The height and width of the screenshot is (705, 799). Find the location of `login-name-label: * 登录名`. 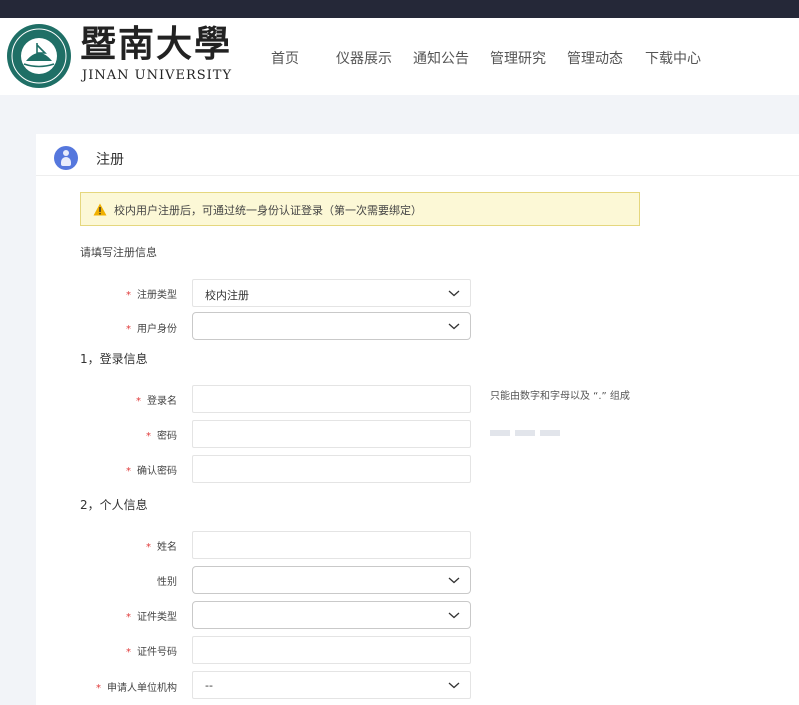

login-name-label: * 登录名 is located at coordinates (156, 401).